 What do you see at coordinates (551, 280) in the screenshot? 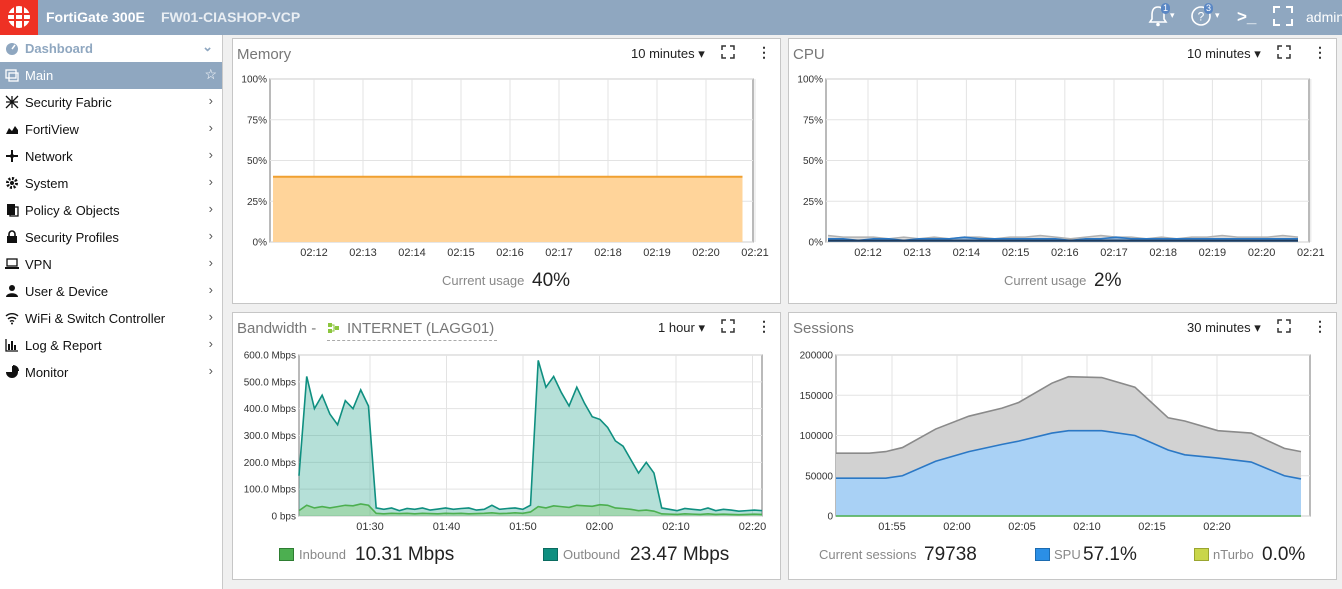
I see `current-usage-value: 40%` at bounding box center [551, 280].